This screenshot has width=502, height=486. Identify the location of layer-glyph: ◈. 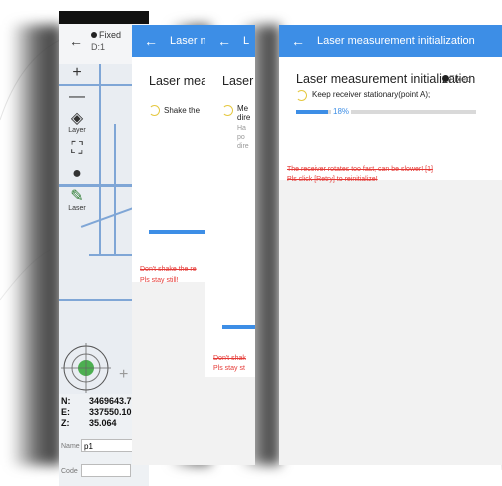
(77, 118).